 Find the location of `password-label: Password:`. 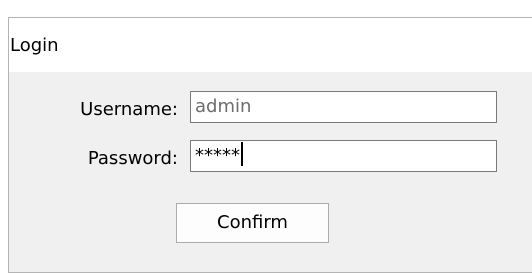

password-label: Password: is located at coordinates (132, 158).